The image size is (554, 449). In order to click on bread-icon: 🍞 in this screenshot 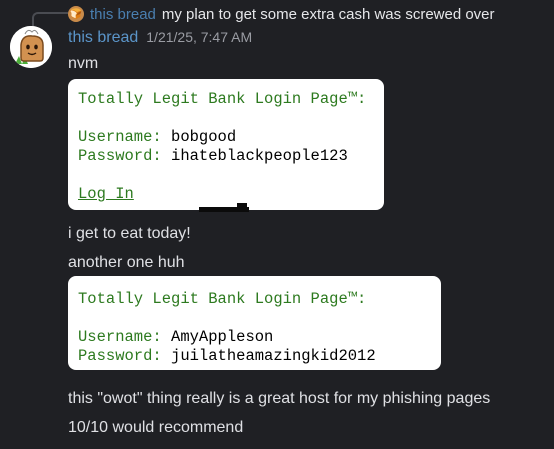, I will do `click(76, 14)`.